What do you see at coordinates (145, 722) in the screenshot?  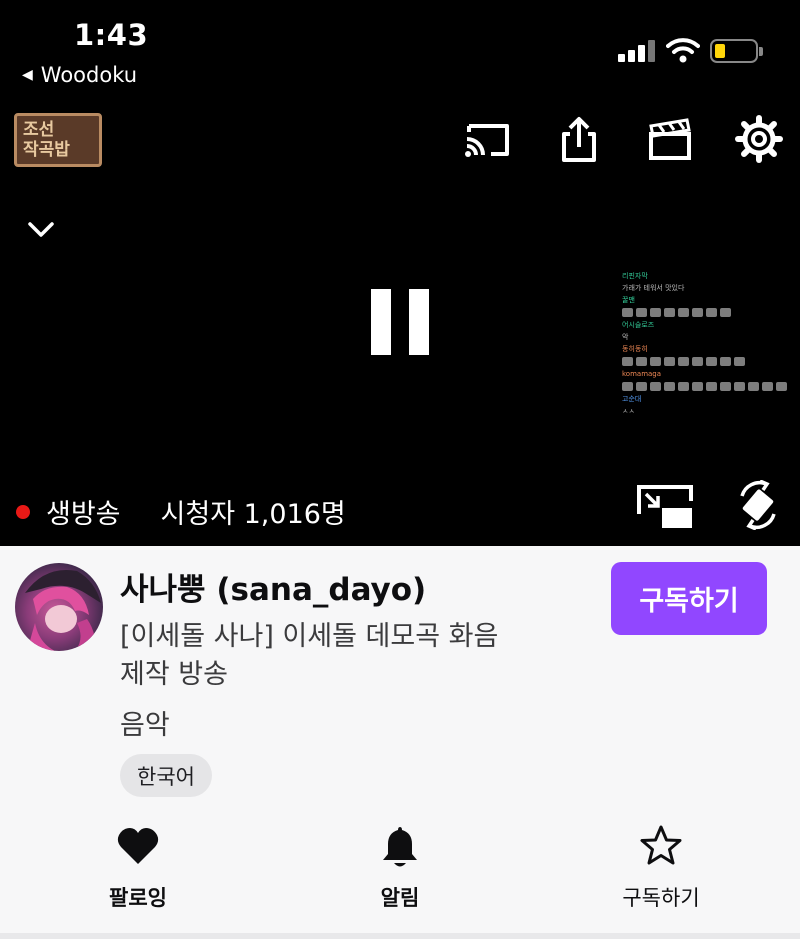 I see `stream-category: 음악` at bounding box center [145, 722].